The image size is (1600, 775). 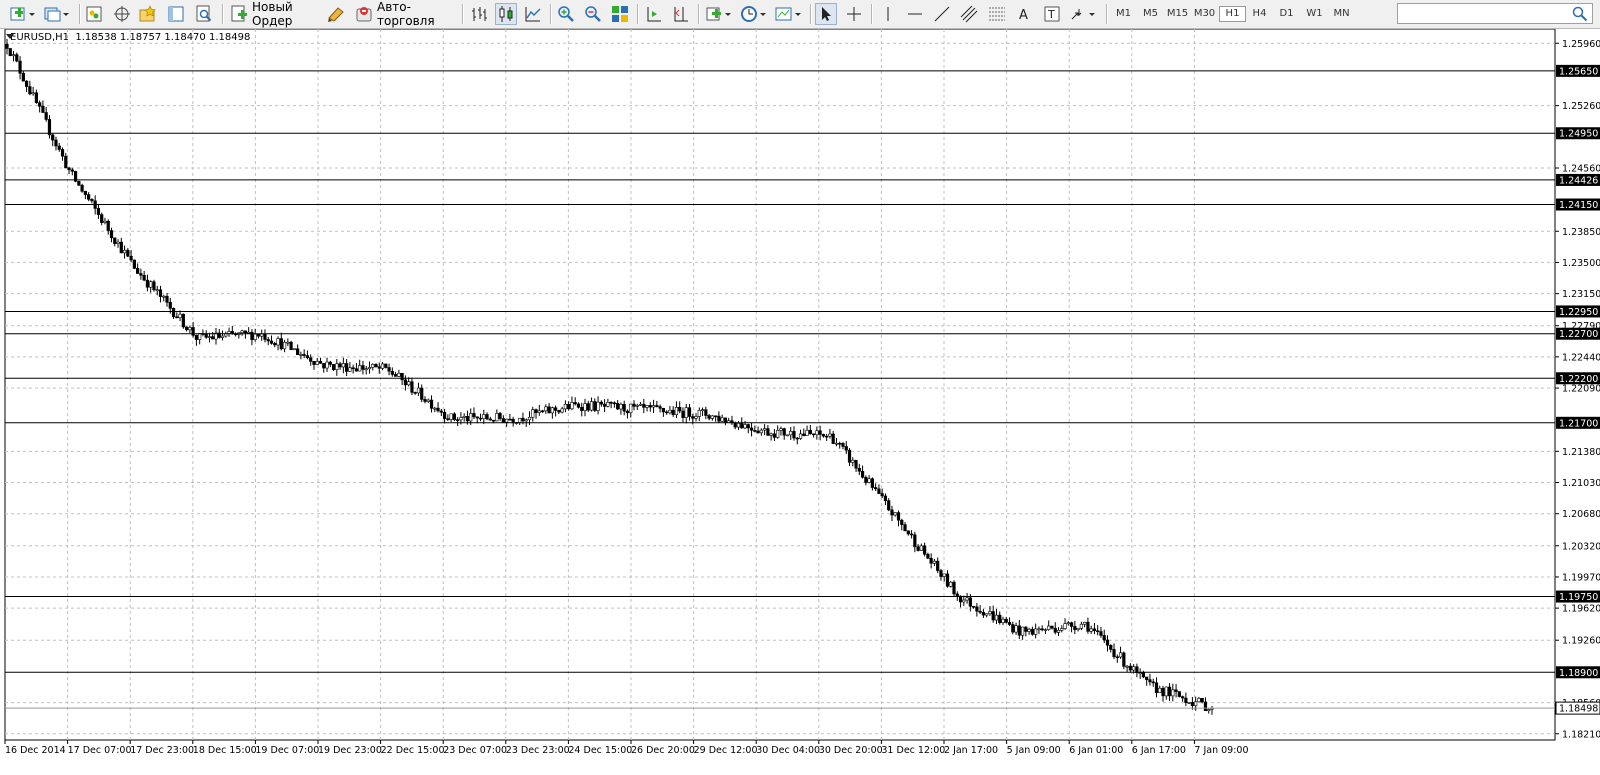 I want to click on line-chart-icon, so click(x=533, y=14).